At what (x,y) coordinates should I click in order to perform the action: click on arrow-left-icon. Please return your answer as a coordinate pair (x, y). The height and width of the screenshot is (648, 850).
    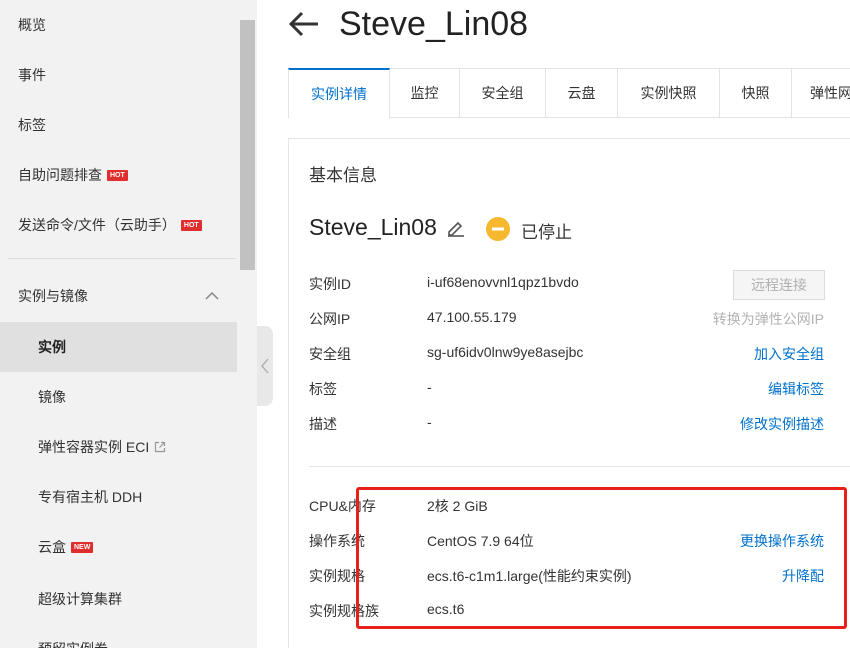
    Looking at the image, I should click on (304, 24).